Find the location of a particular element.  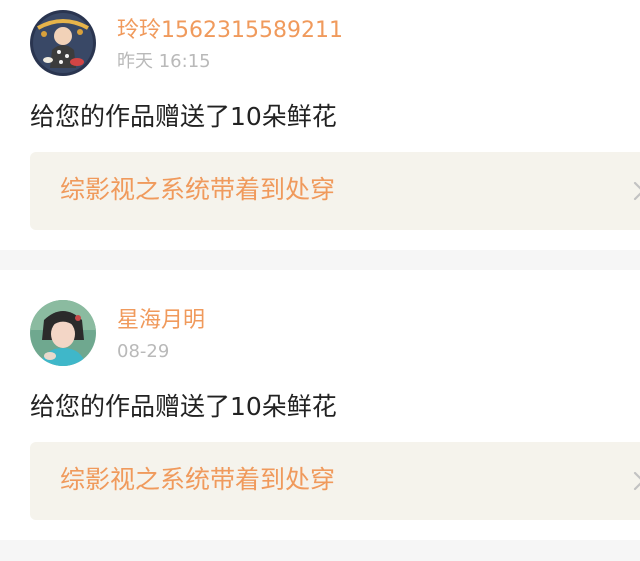

username: 星海月明 is located at coordinates (161, 321).